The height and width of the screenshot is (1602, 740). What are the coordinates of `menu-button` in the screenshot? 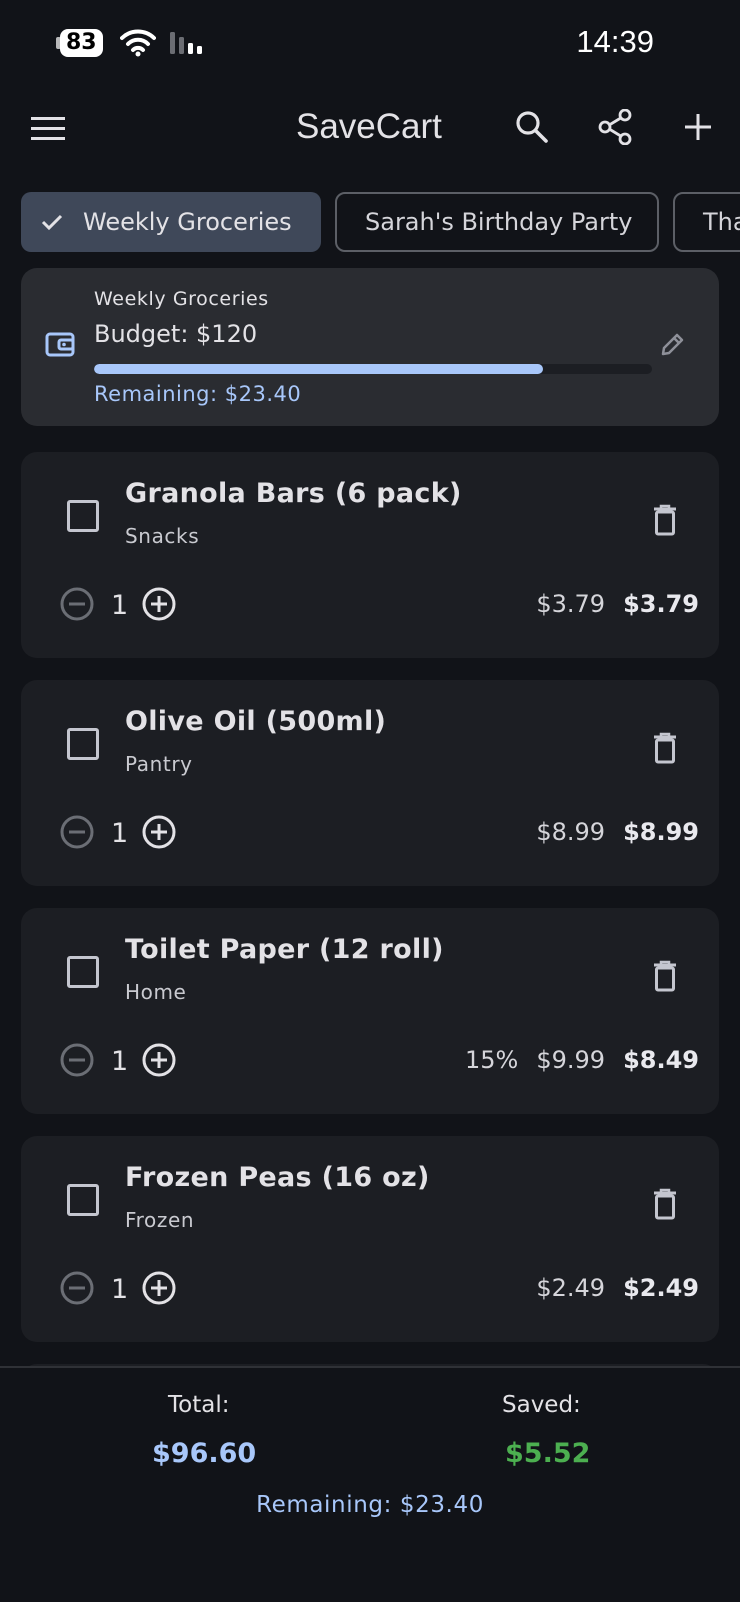 It's located at (48, 129).